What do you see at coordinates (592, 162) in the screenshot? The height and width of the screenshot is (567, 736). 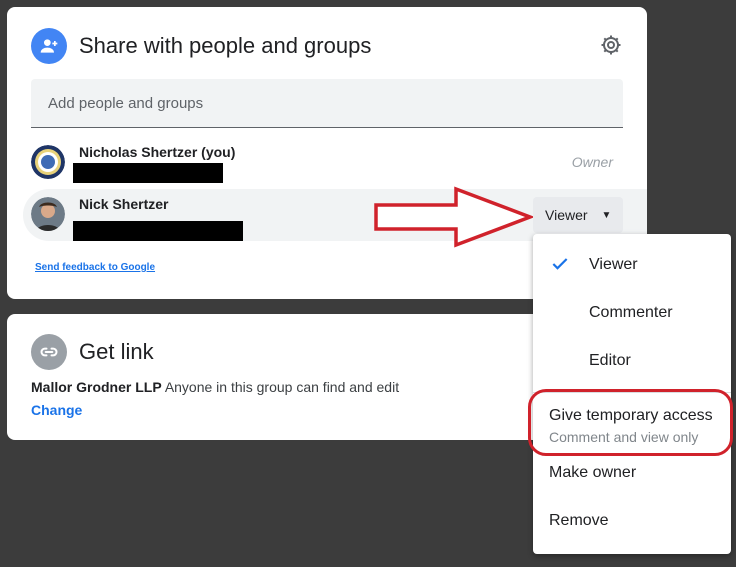 I see `owner-role-label: Owner` at bounding box center [592, 162].